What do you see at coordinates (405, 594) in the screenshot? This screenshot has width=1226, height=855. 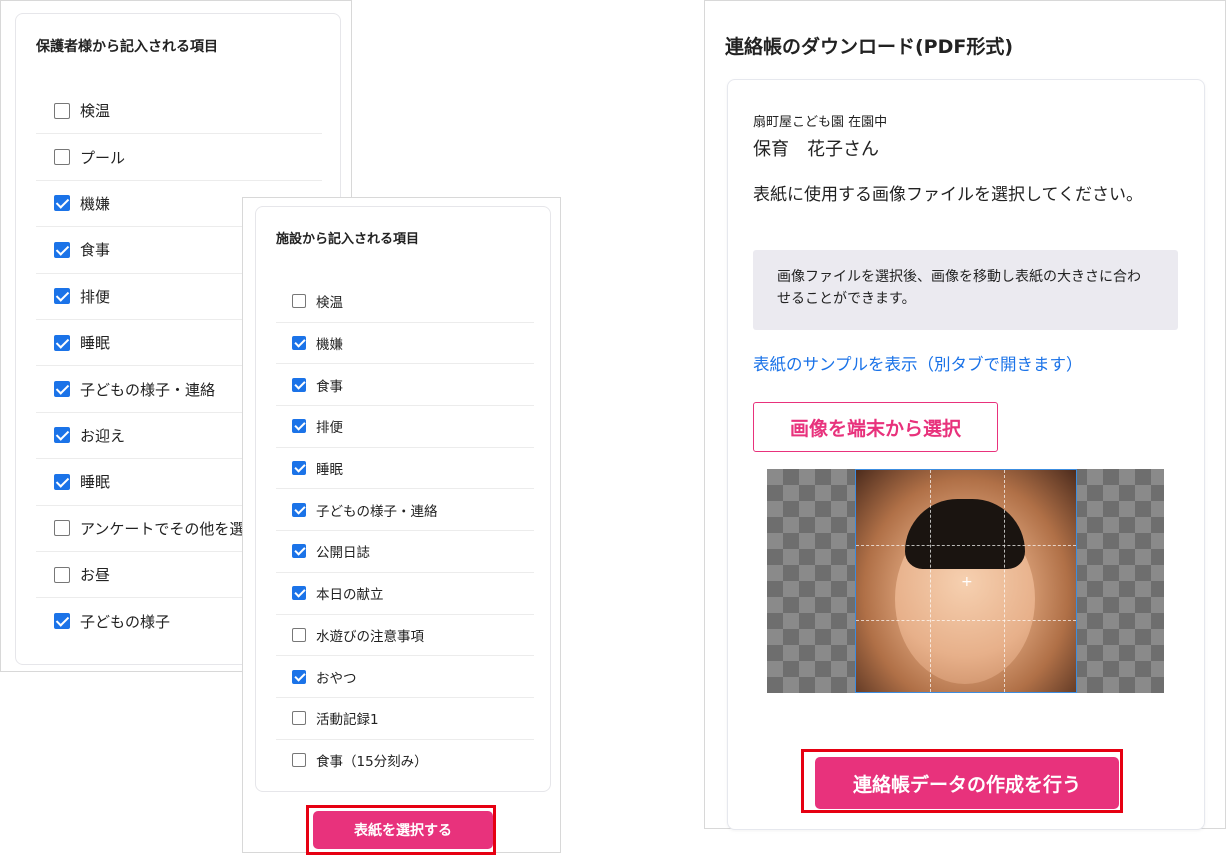 I see `checkbox-item: 本日の献立` at bounding box center [405, 594].